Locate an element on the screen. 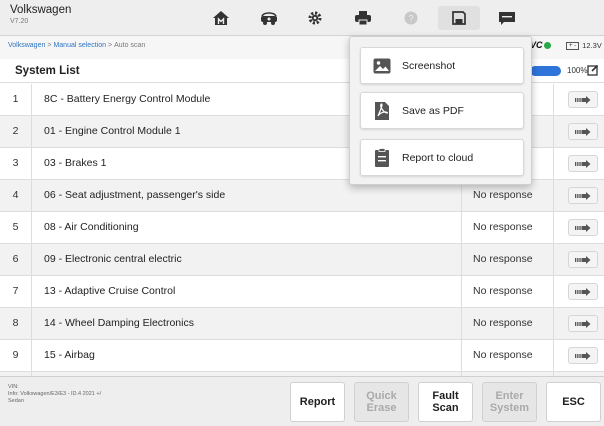 The width and height of the screenshot is (604, 426). pdf-icon is located at coordinates (382, 111).